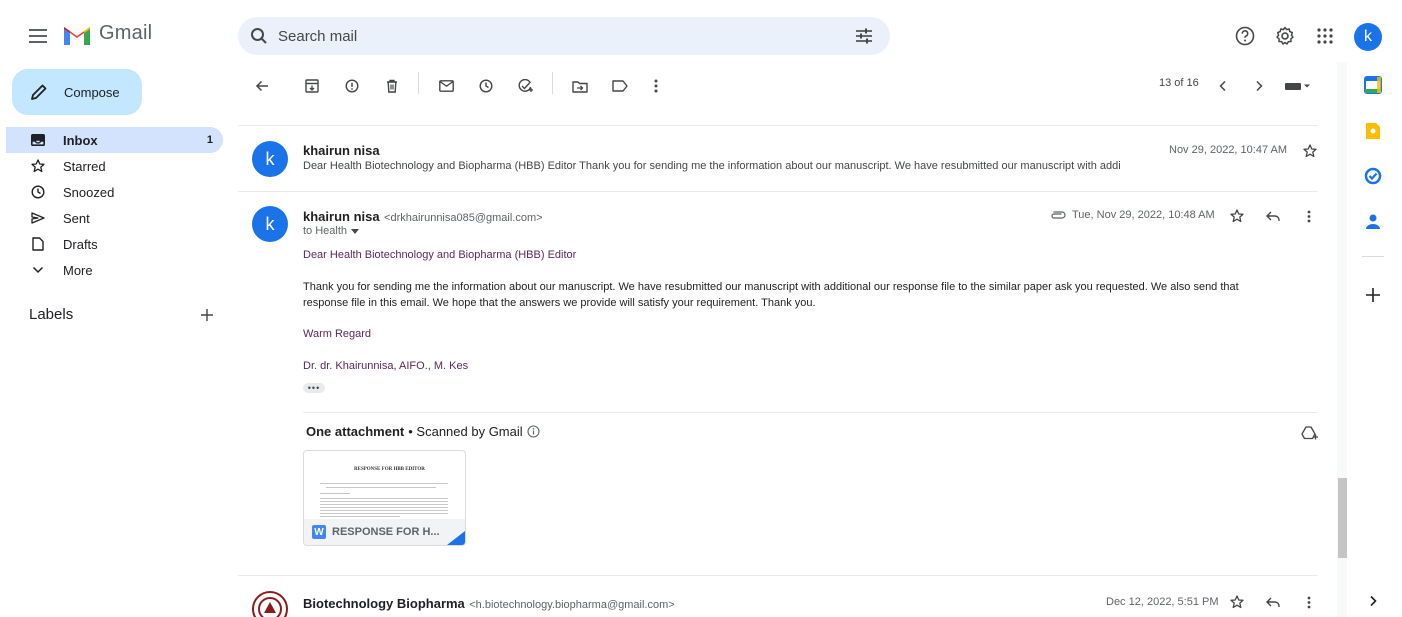 The width and height of the screenshot is (1402, 617). What do you see at coordinates (114, 166) in the screenshot?
I see `sidebar-item-starred: Starred` at bounding box center [114, 166].